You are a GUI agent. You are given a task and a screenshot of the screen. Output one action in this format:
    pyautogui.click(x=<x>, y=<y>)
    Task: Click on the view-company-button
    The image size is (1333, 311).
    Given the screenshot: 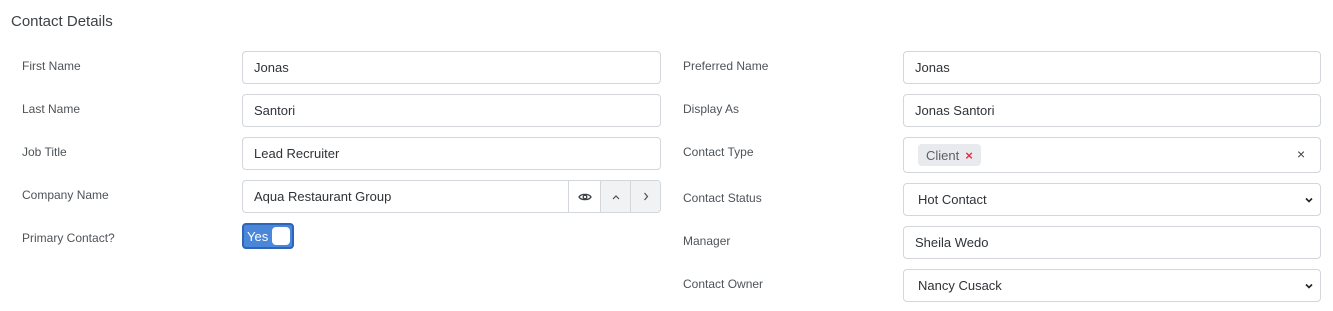 What is the action you would take?
    pyautogui.click(x=584, y=196)
    